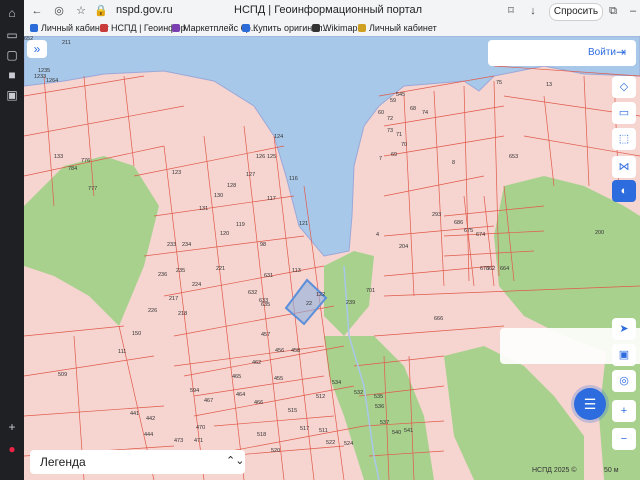  What do you see at coordinates (454, 163) in the screenshot?
I see `plot-number-label: 8` at bounding box center [454, 163].